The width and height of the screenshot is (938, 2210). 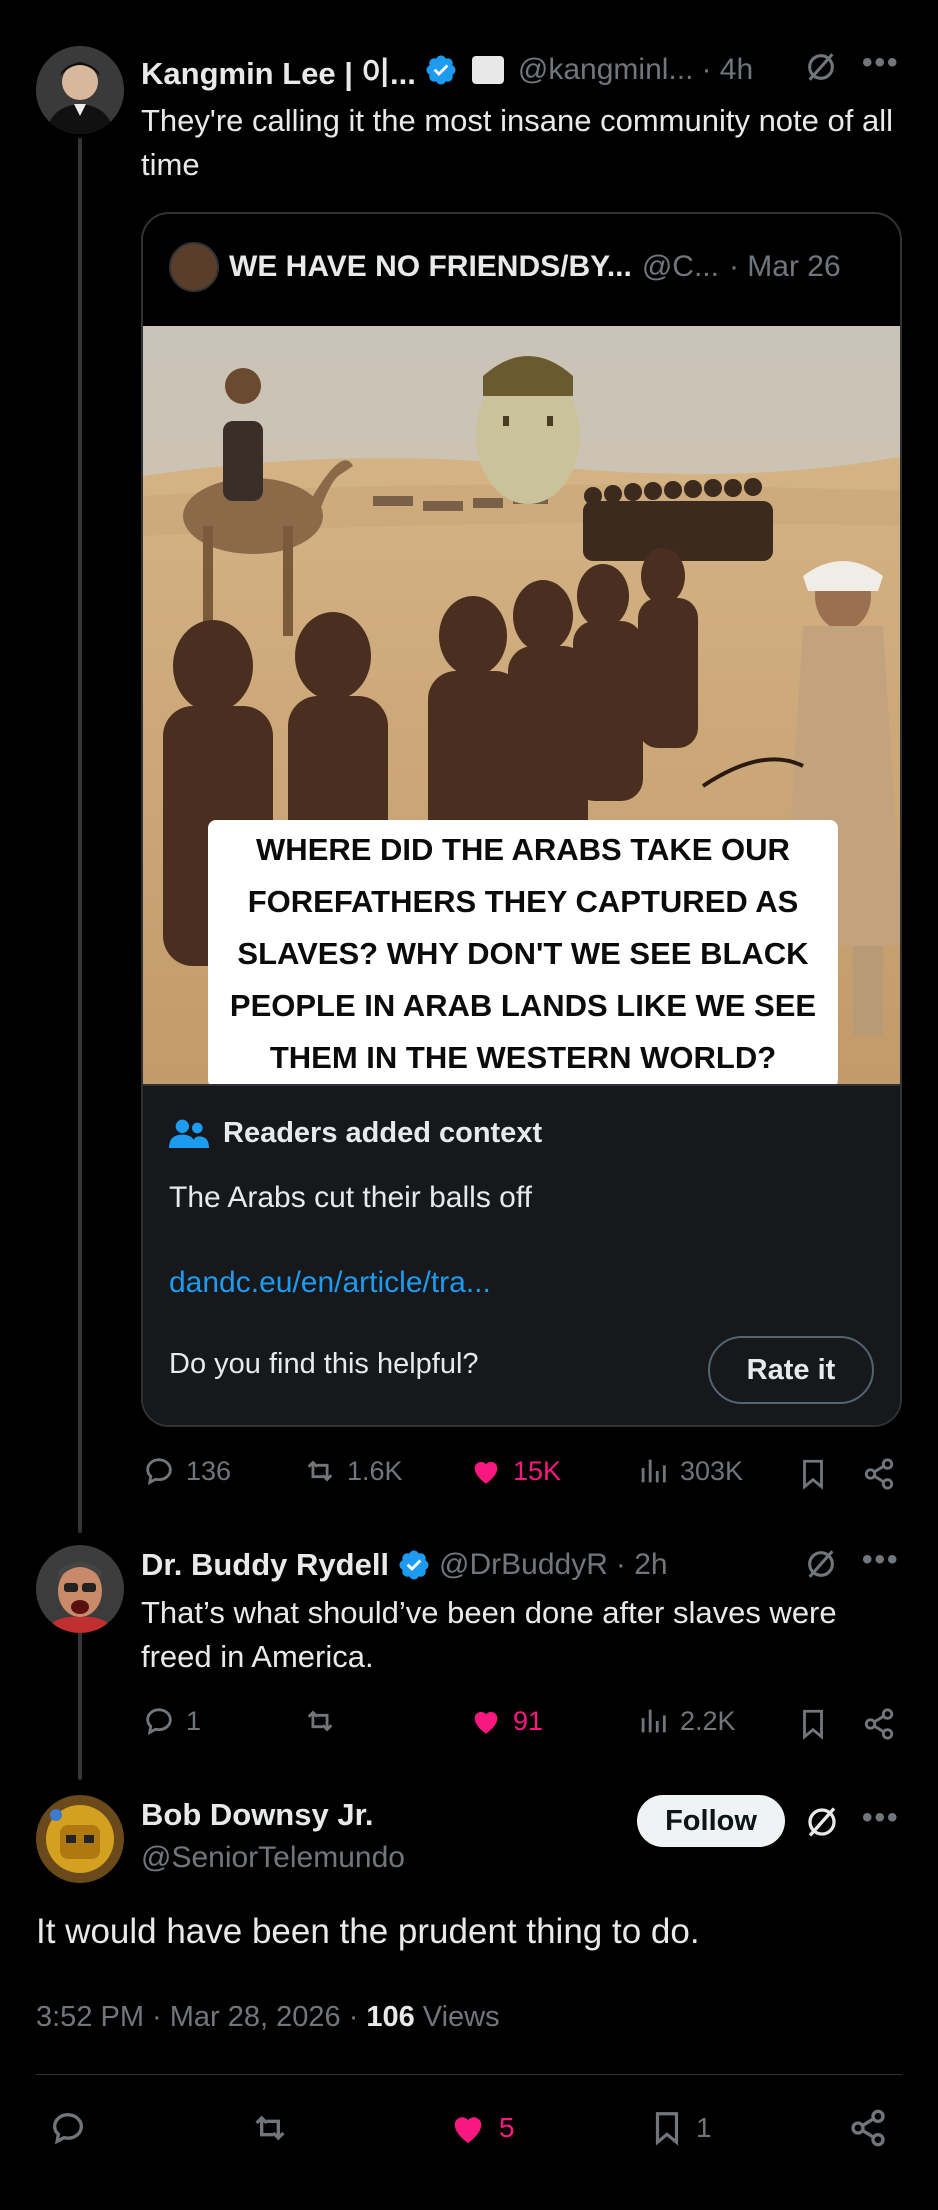 I want to click on community-note-title: Readers added context, so click(x=383, y=1132).